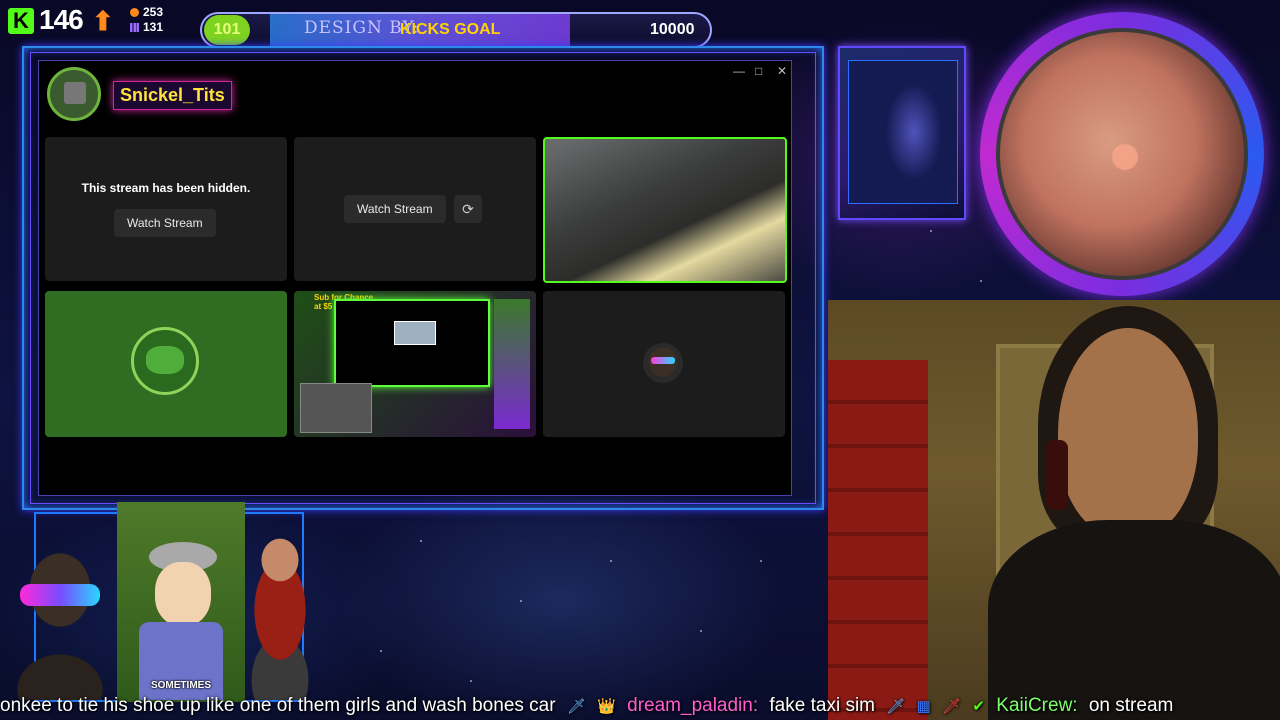 This screenshot has height=720, width=1280. I want to click on monkey-avatar, so click(663, 363).